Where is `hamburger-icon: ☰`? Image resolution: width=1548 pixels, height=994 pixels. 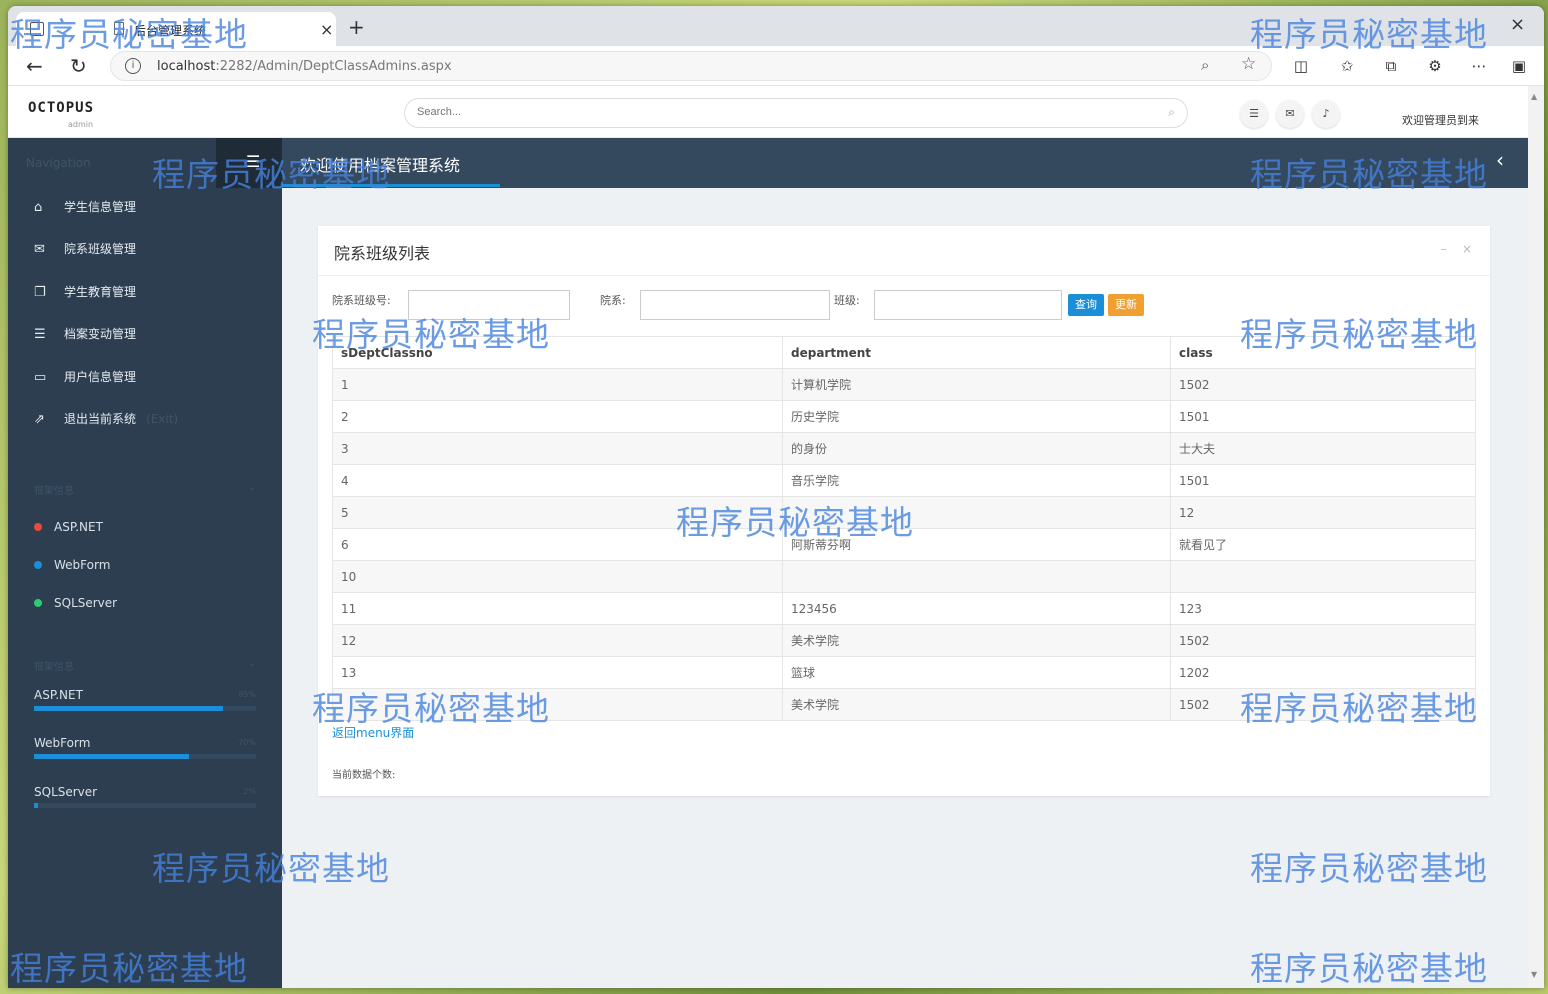
hamburger-icon: ☰ is located at coordinates (253, 161).